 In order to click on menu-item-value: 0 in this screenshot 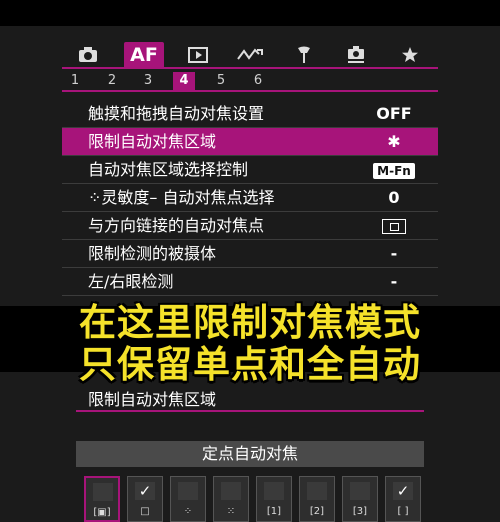, I will do `click(394, 197)`.